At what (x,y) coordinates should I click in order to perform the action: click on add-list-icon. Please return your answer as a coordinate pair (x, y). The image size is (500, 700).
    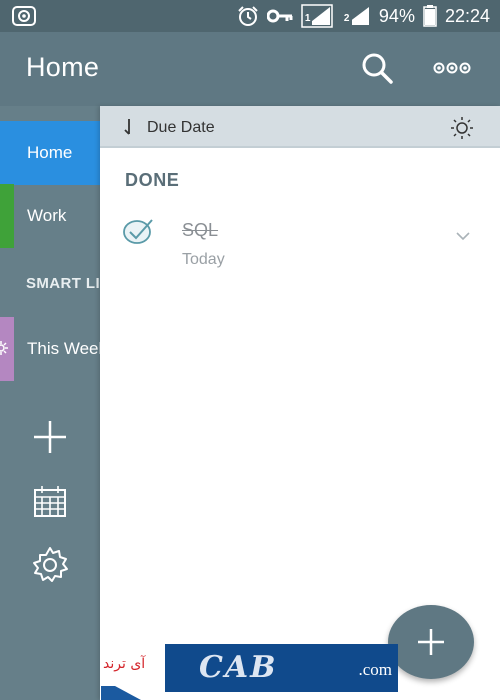
    Looking at the image, I should click on (50, 437).